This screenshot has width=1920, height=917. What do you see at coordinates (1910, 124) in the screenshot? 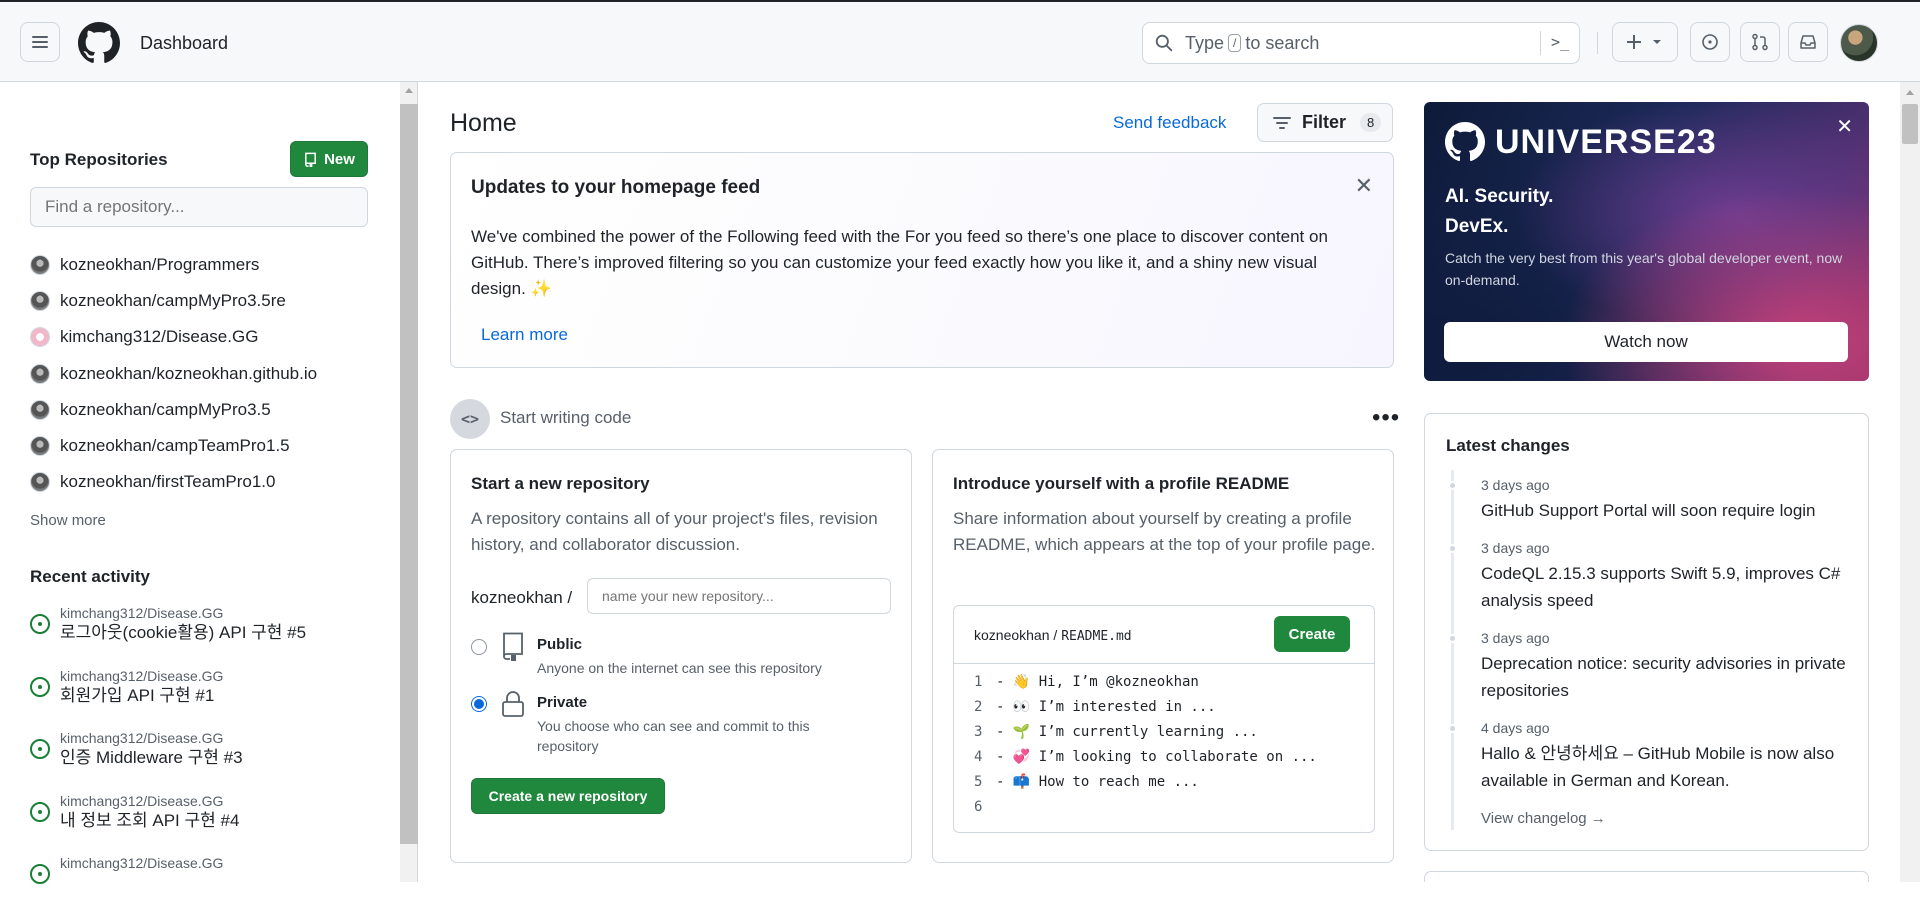
I see `page-scroll-thumb` at bounding box center [1910, 124].